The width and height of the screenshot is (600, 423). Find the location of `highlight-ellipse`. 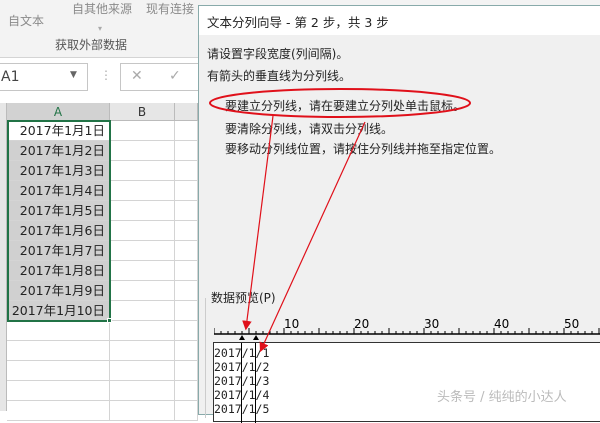

highlight-ellipse is located at coordinates (340, 103).